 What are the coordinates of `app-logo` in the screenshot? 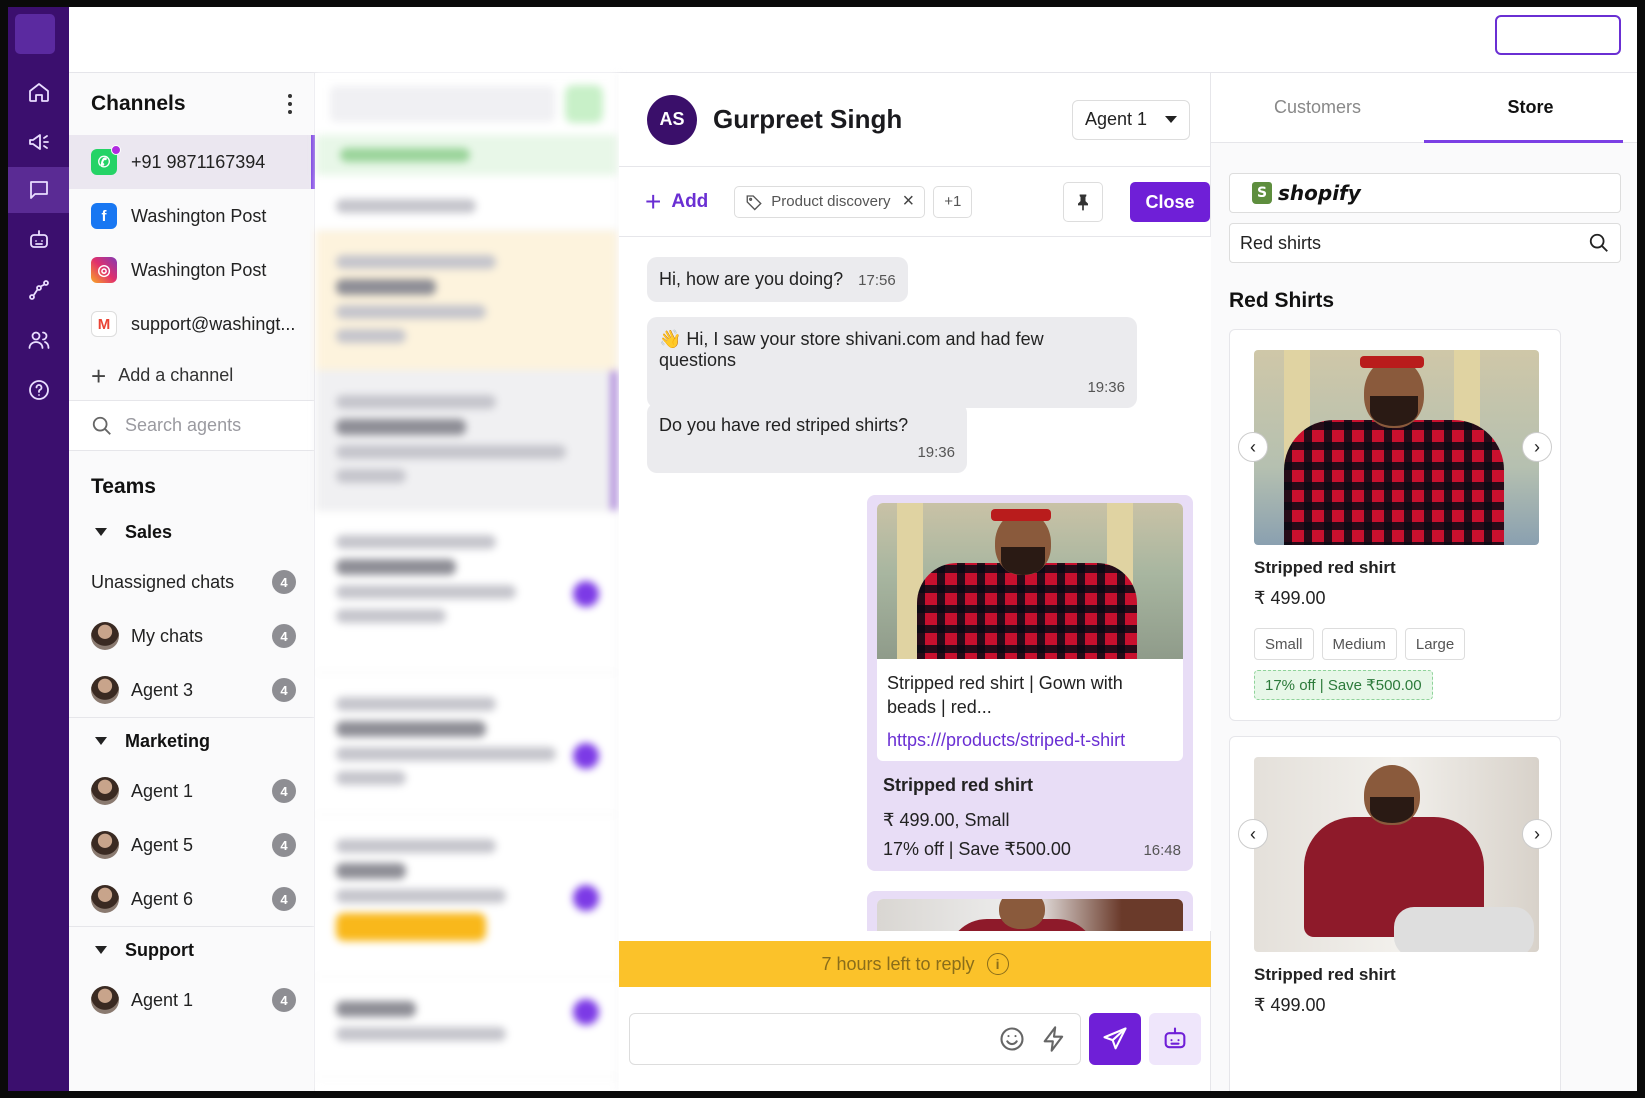 It's located at (35, 34).